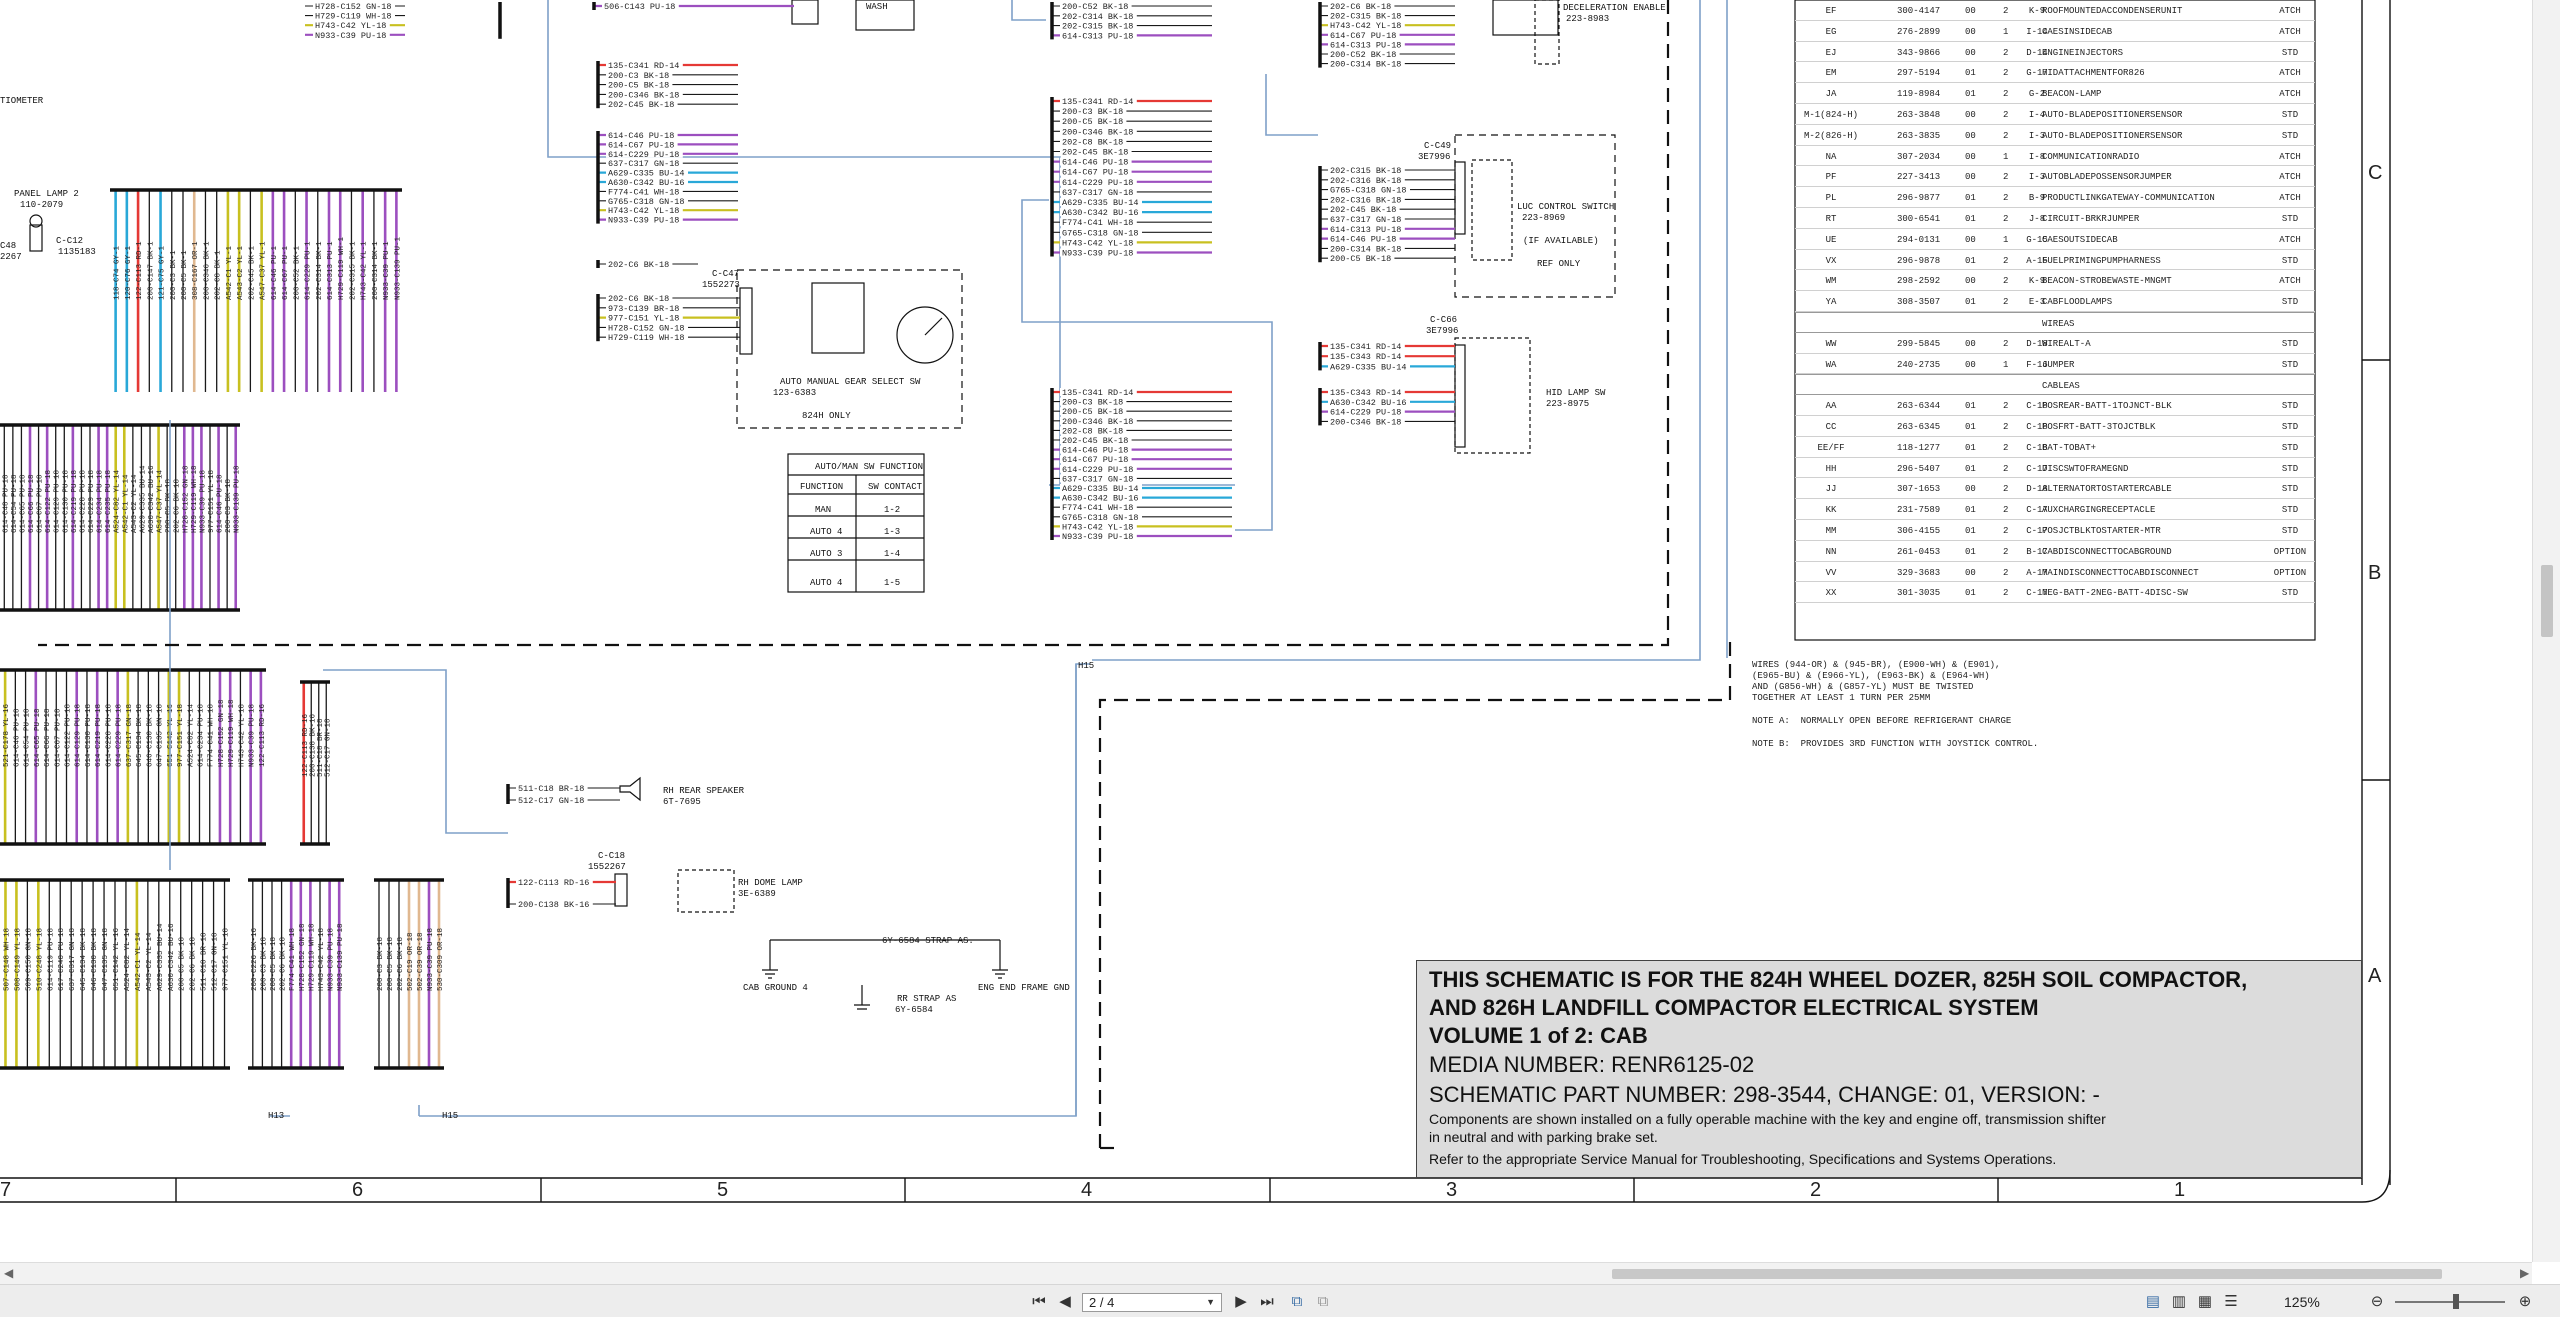 Image resolution: width=2560 pixels, height=1317 pixels. What do you see at coordinates (84, 959) in the screenshot?
I see `bundle-wire-label: 645-C134 BK-18` at bounding box center [84, 959].